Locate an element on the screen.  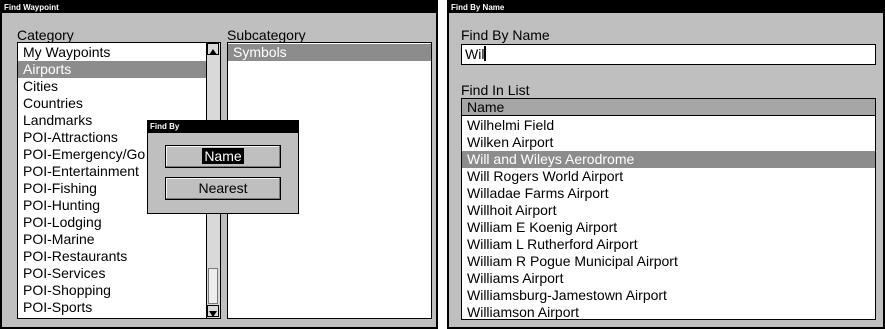
arrow-down-icon is located at coordinates (213, 314).